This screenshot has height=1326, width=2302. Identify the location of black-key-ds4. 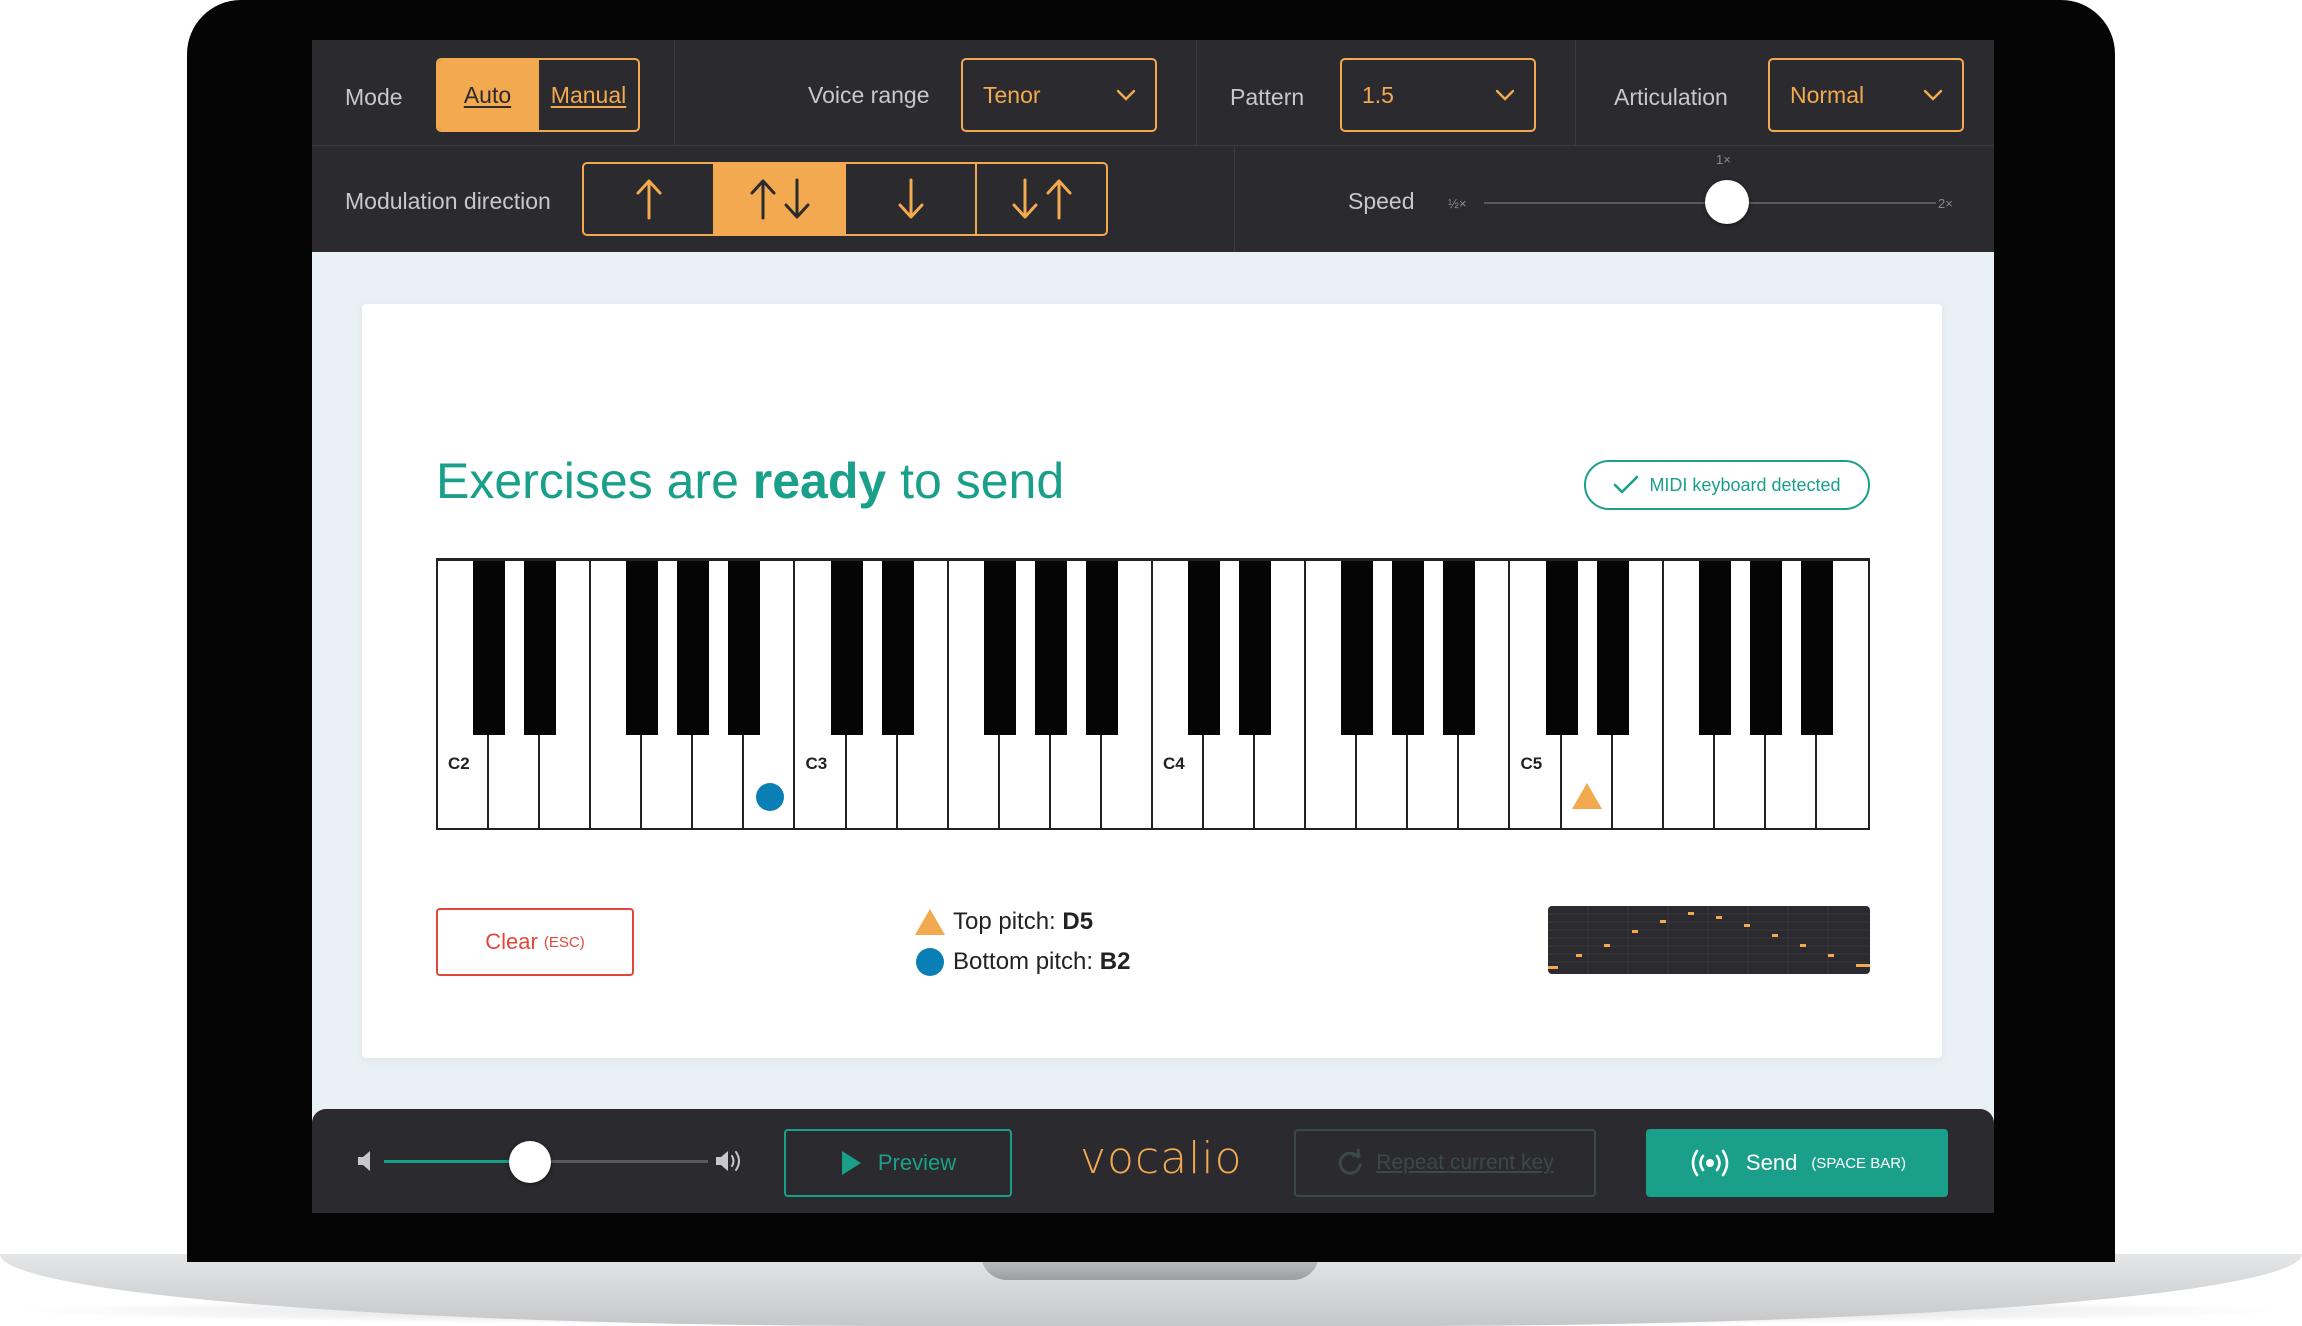
(1255, 648).